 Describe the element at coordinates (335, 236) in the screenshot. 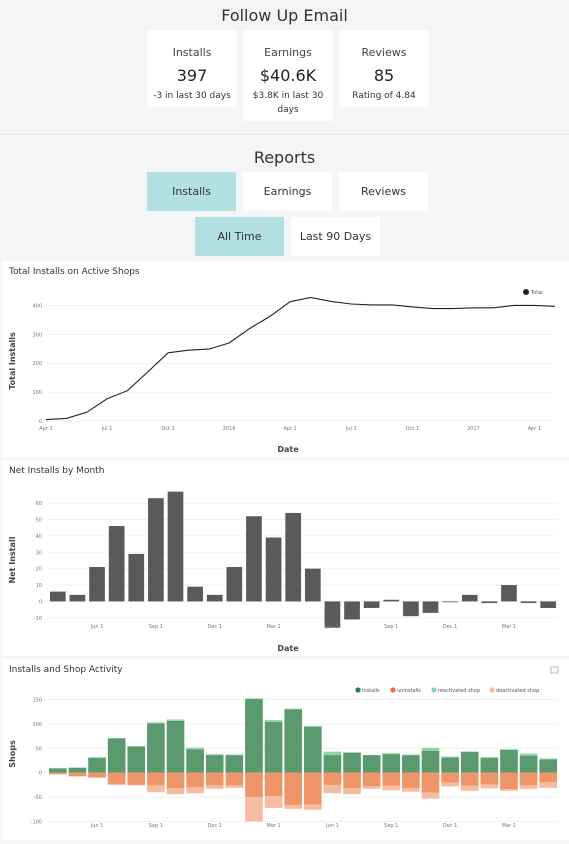

I see `range-last-90-days: Last 90 Days` at that location.